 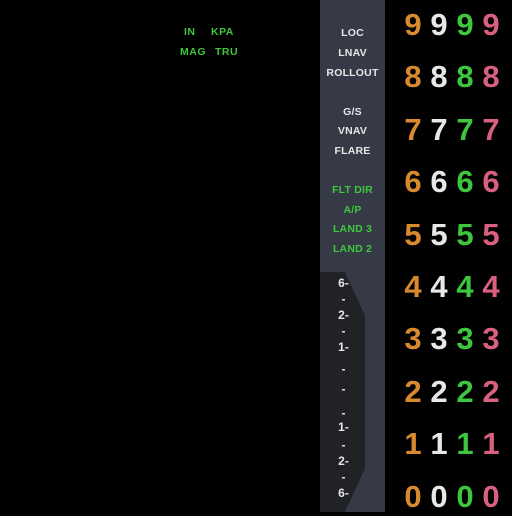 I want to click on units-panel: IN KPA MAG TRU, so click(x=213, y=46).